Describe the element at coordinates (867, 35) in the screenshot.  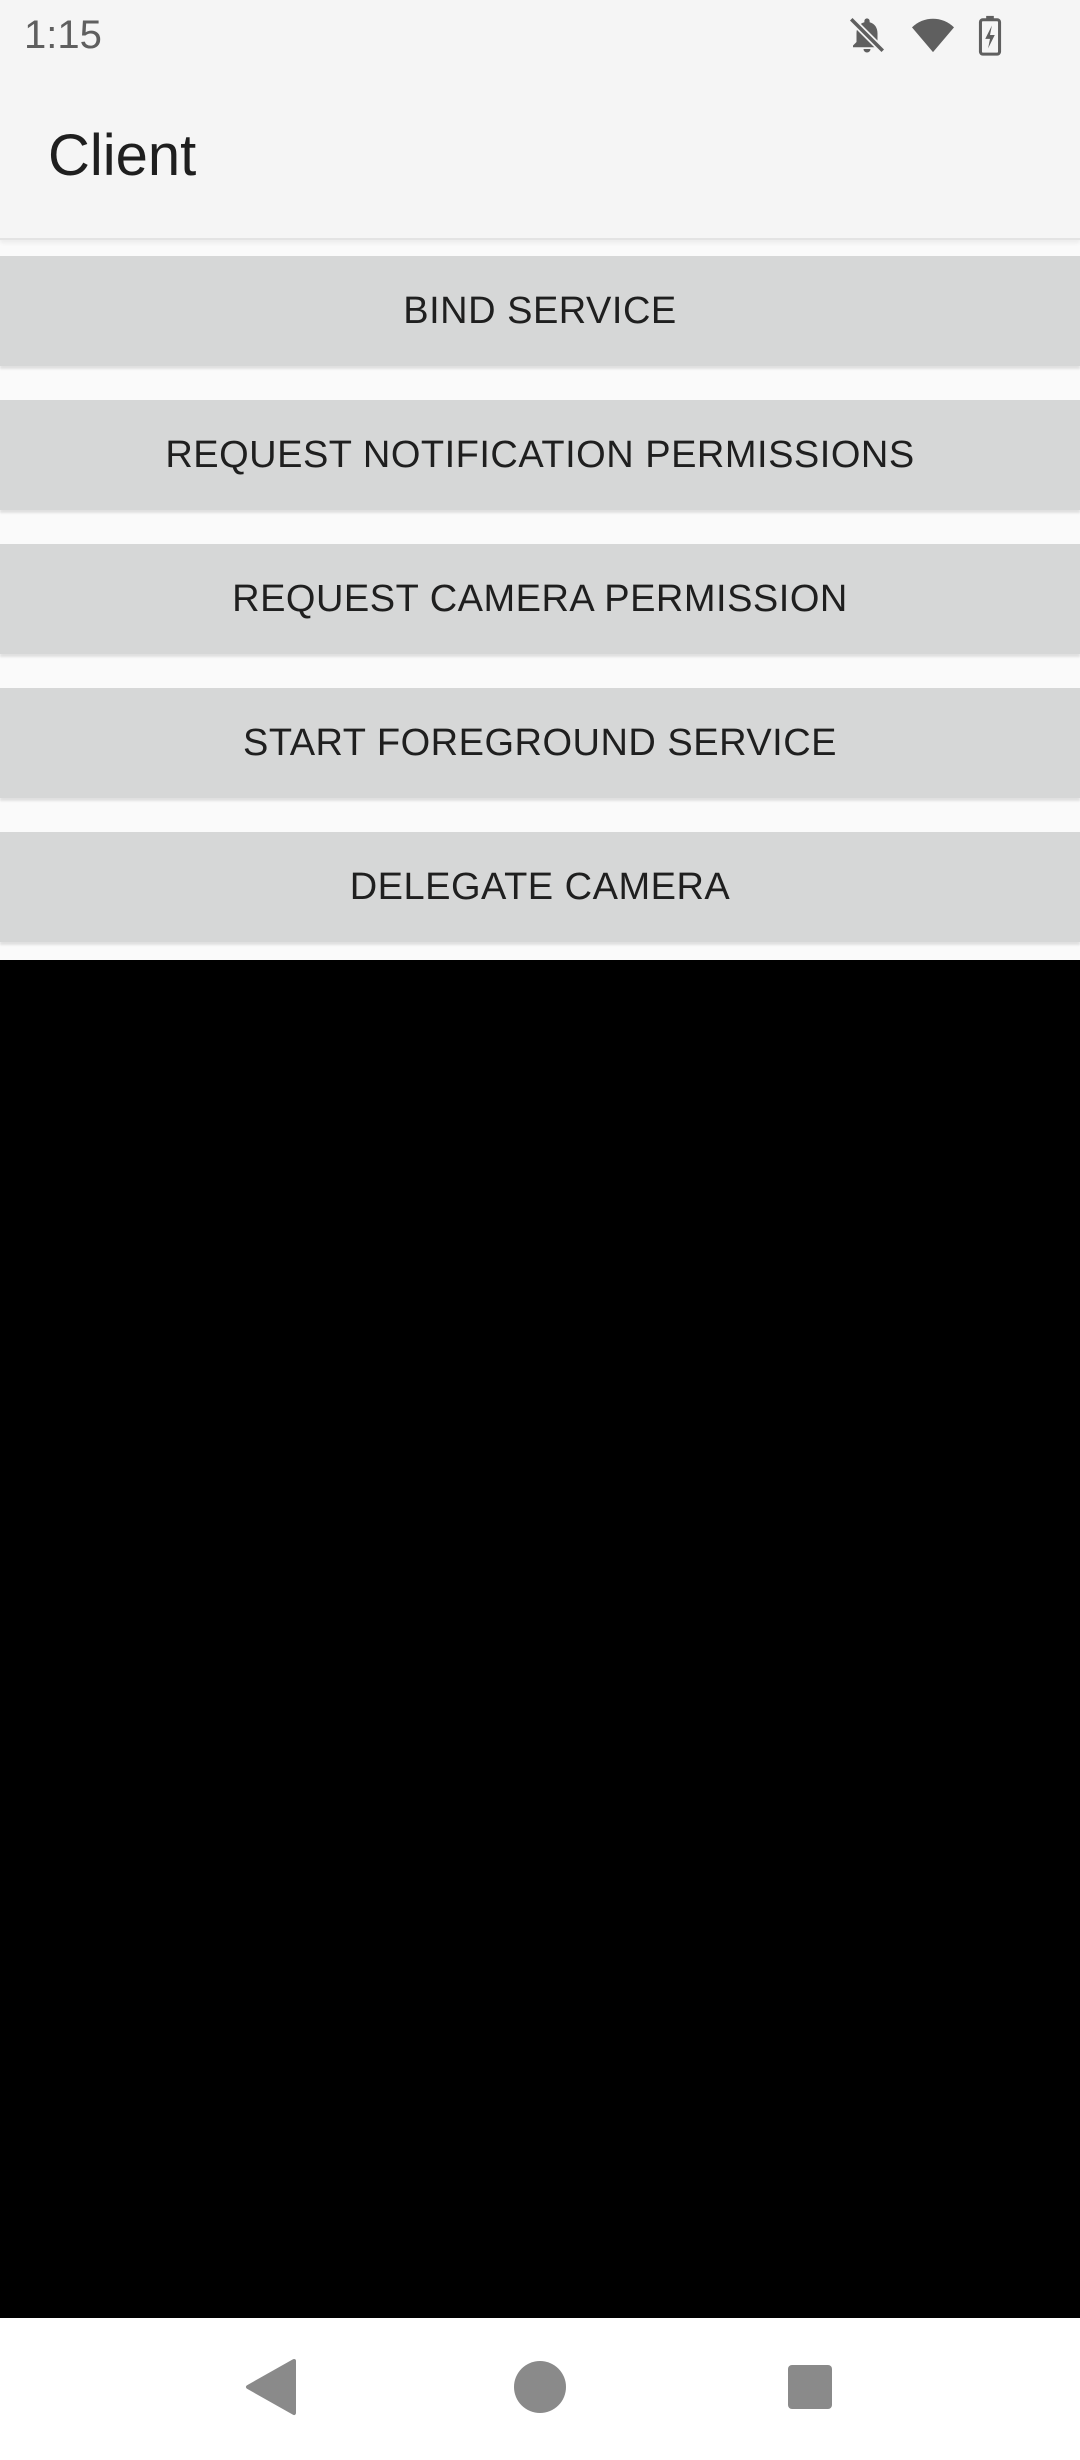
I see `notifications-off-icon` at that location.